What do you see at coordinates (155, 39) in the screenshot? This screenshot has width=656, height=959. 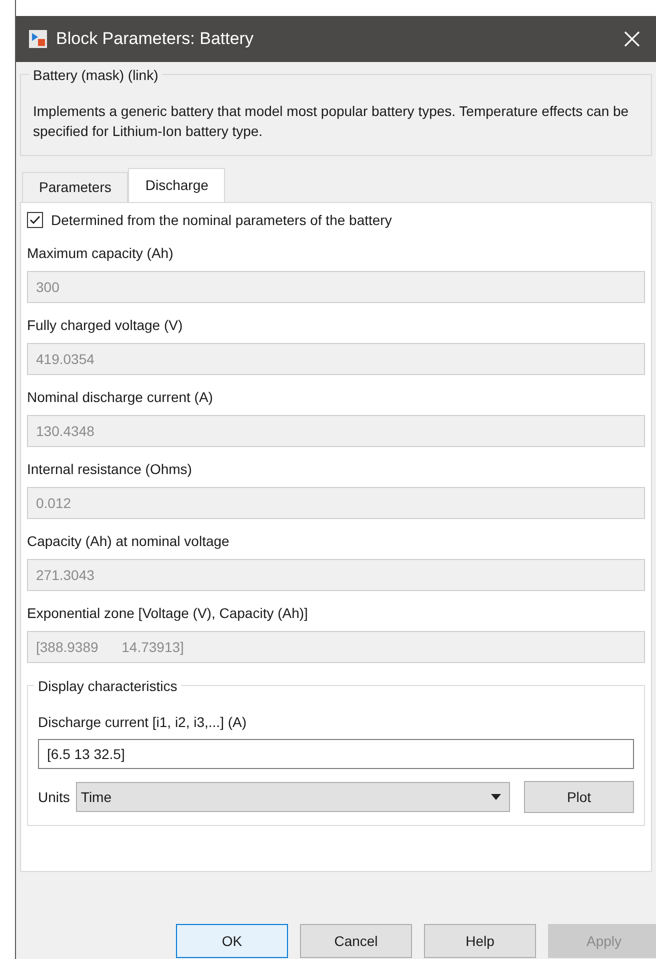 I see `window-title: Block Parameters: Battery` at bounding box center [155, 39].